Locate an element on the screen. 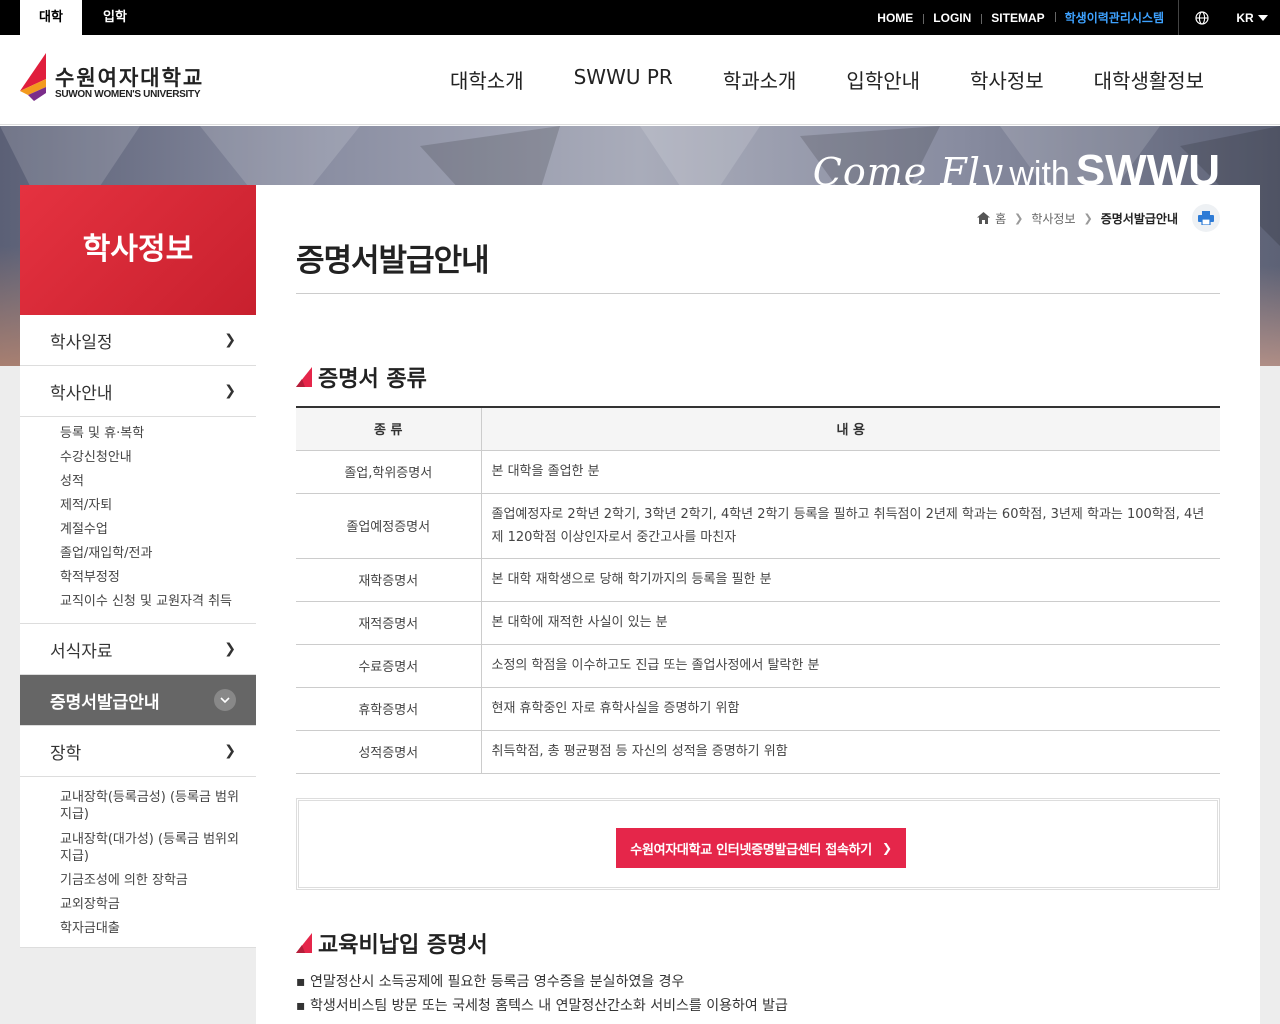  cert-type: 재학증명서 is located at coordinates (389, 580).